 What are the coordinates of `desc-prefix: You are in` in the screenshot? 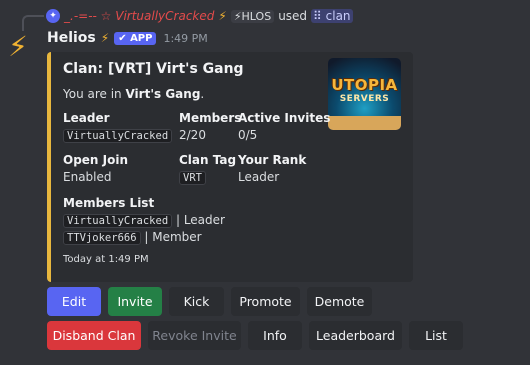 It's located at (94, 94).